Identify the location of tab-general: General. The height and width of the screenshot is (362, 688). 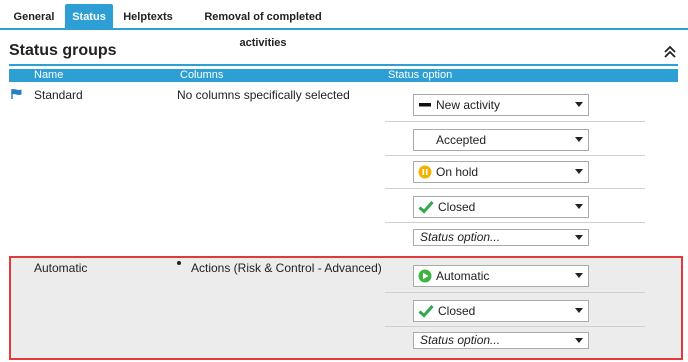
(34, 17).